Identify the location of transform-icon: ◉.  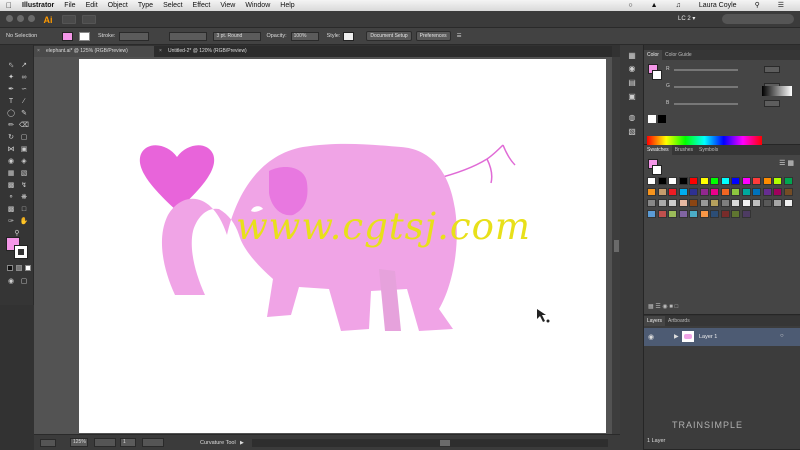
(632, 69).